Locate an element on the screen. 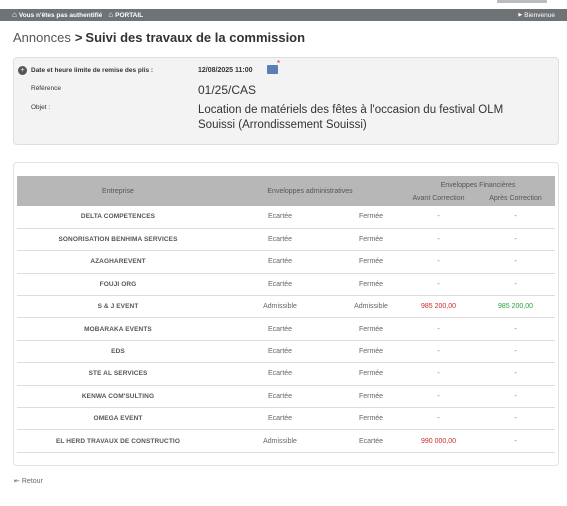 Image resolution: width=567 pixels, height=506 pixels. deadline-value: 12/08/2025 11:00 is located at coordinates (225, 70).